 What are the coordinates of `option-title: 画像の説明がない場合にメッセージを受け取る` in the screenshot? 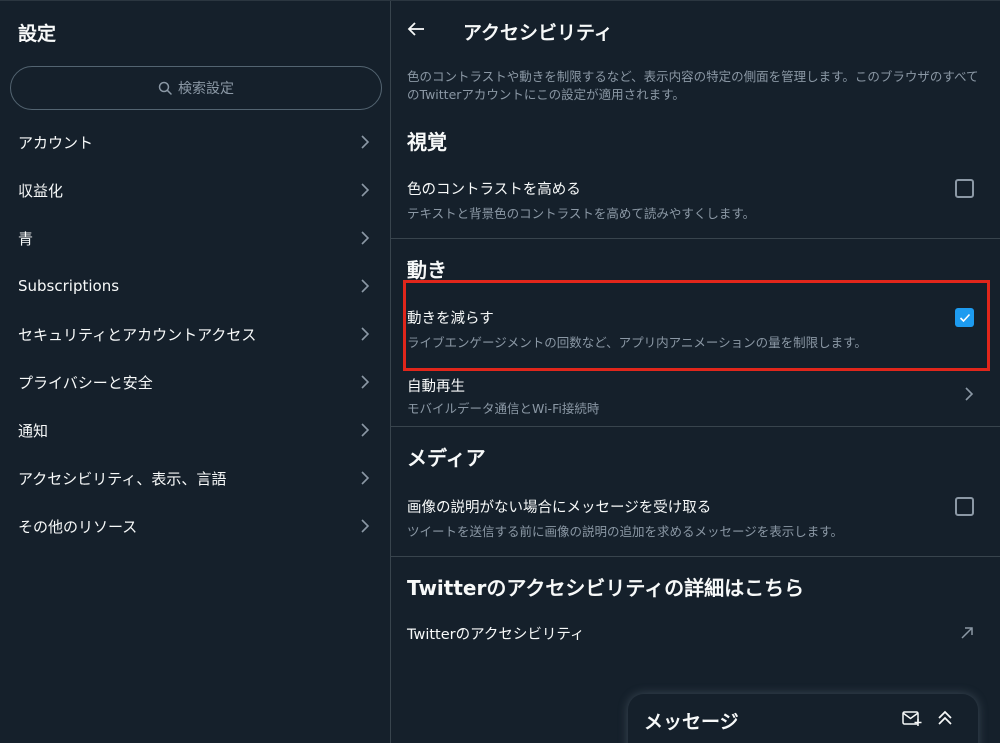 It's located at (559, 508).